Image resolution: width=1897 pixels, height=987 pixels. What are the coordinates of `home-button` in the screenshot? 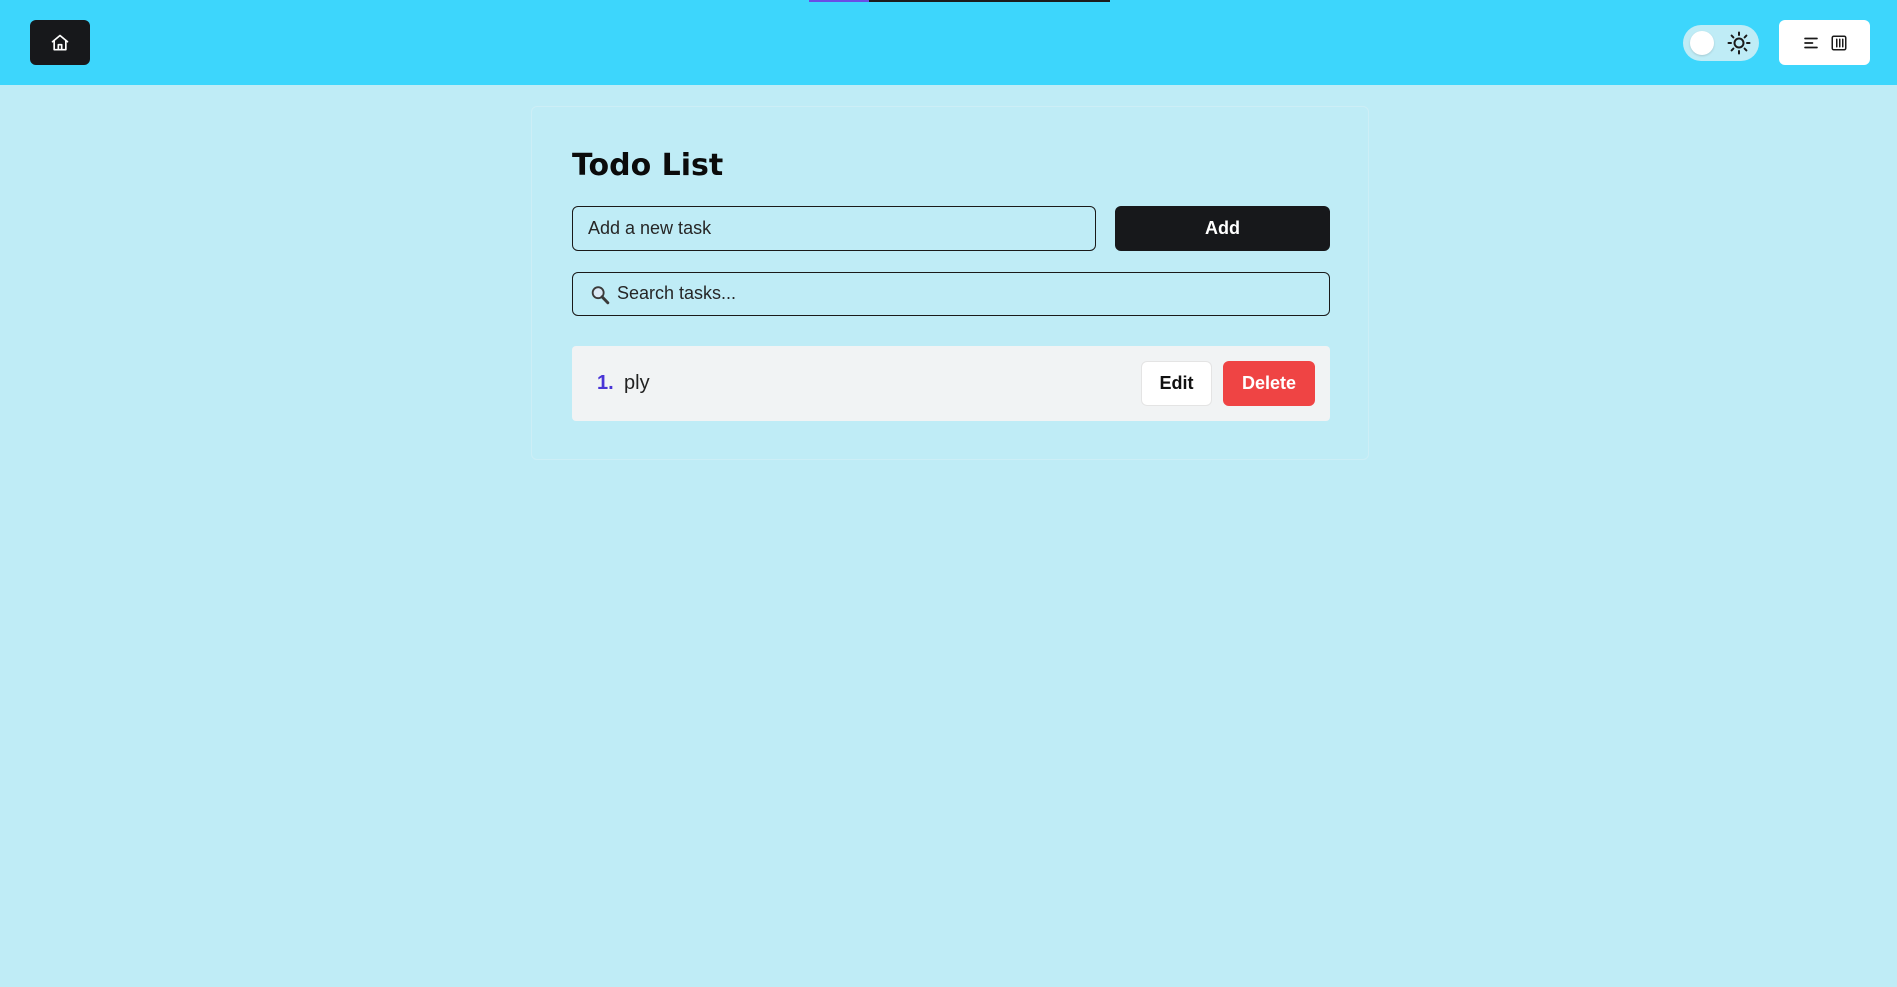 It's located at (60, 42).